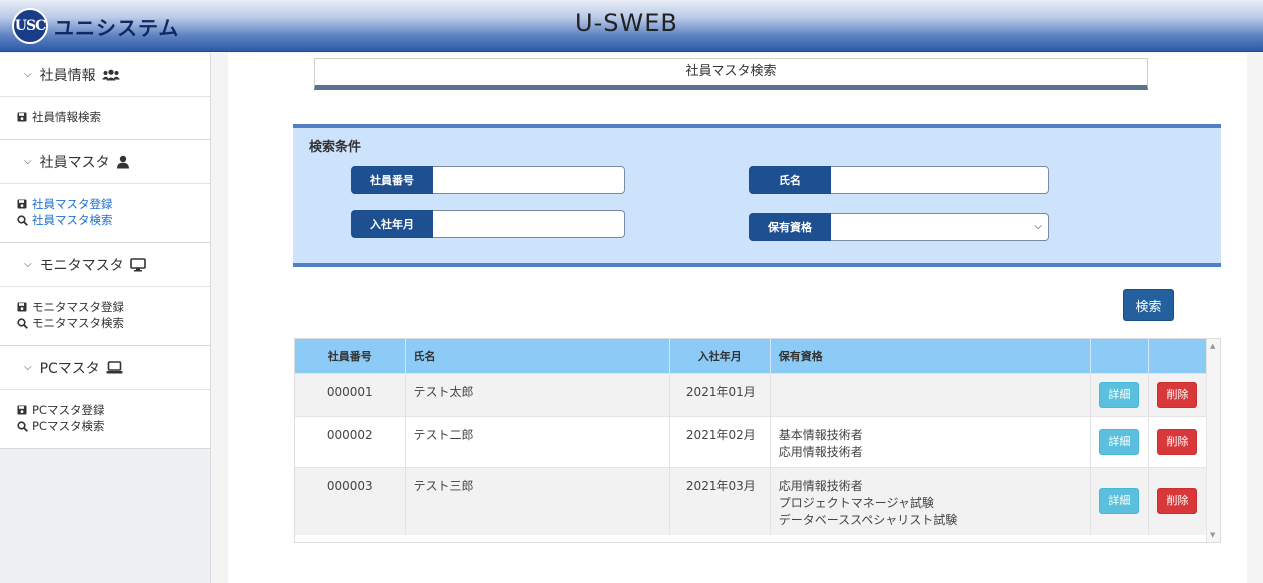 This screenshot has height=583, width=1263. Describe the element at coordinates (537, 500) in the screenshot. I see `cell-name: テスト三郎` at that location.